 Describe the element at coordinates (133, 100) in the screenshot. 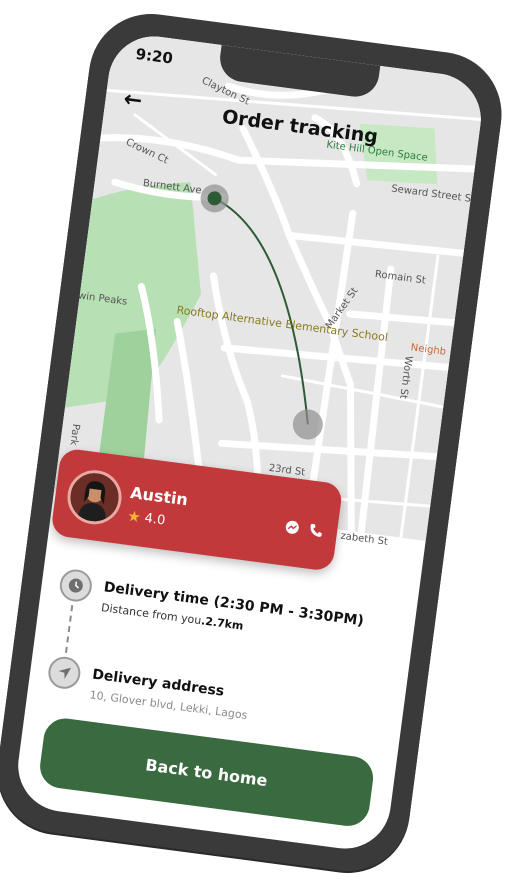

I see `back-arrow-icon: ←` at that location.